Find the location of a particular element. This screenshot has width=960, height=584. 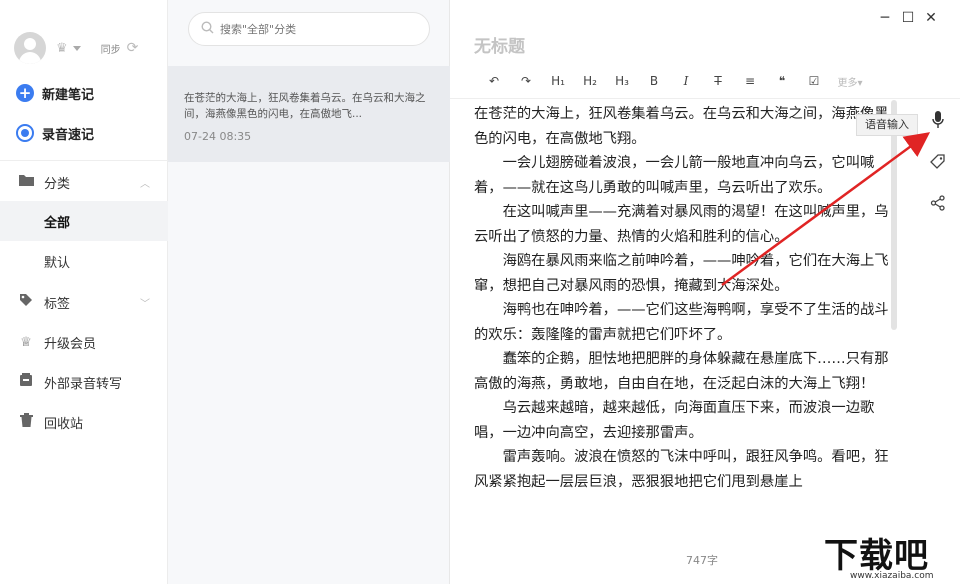

nav-tags-label: 标签 is located at coordinates (57, 304).